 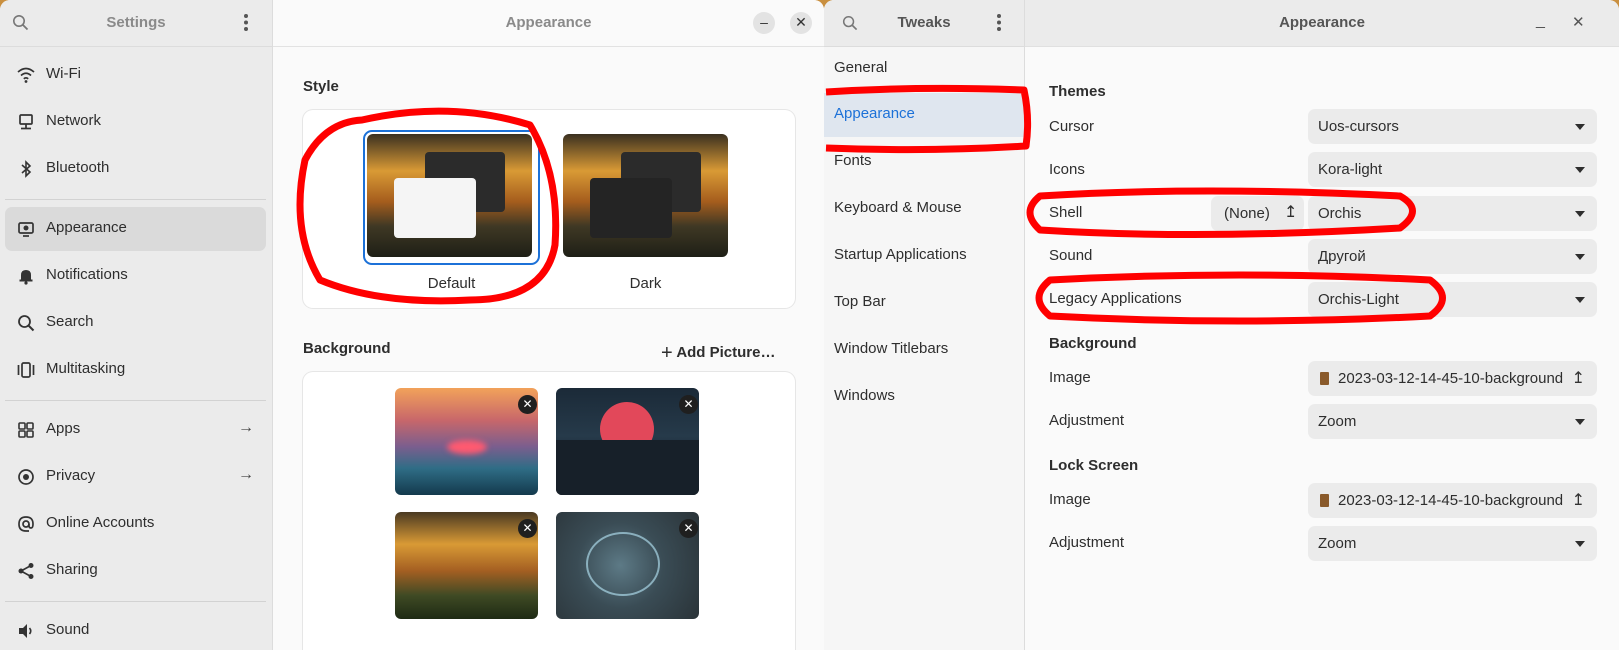 What do you see at coordinates (1067, 169) in the screenshot?
I see `icons-label: Icons` at bounding box center [1067, 169].